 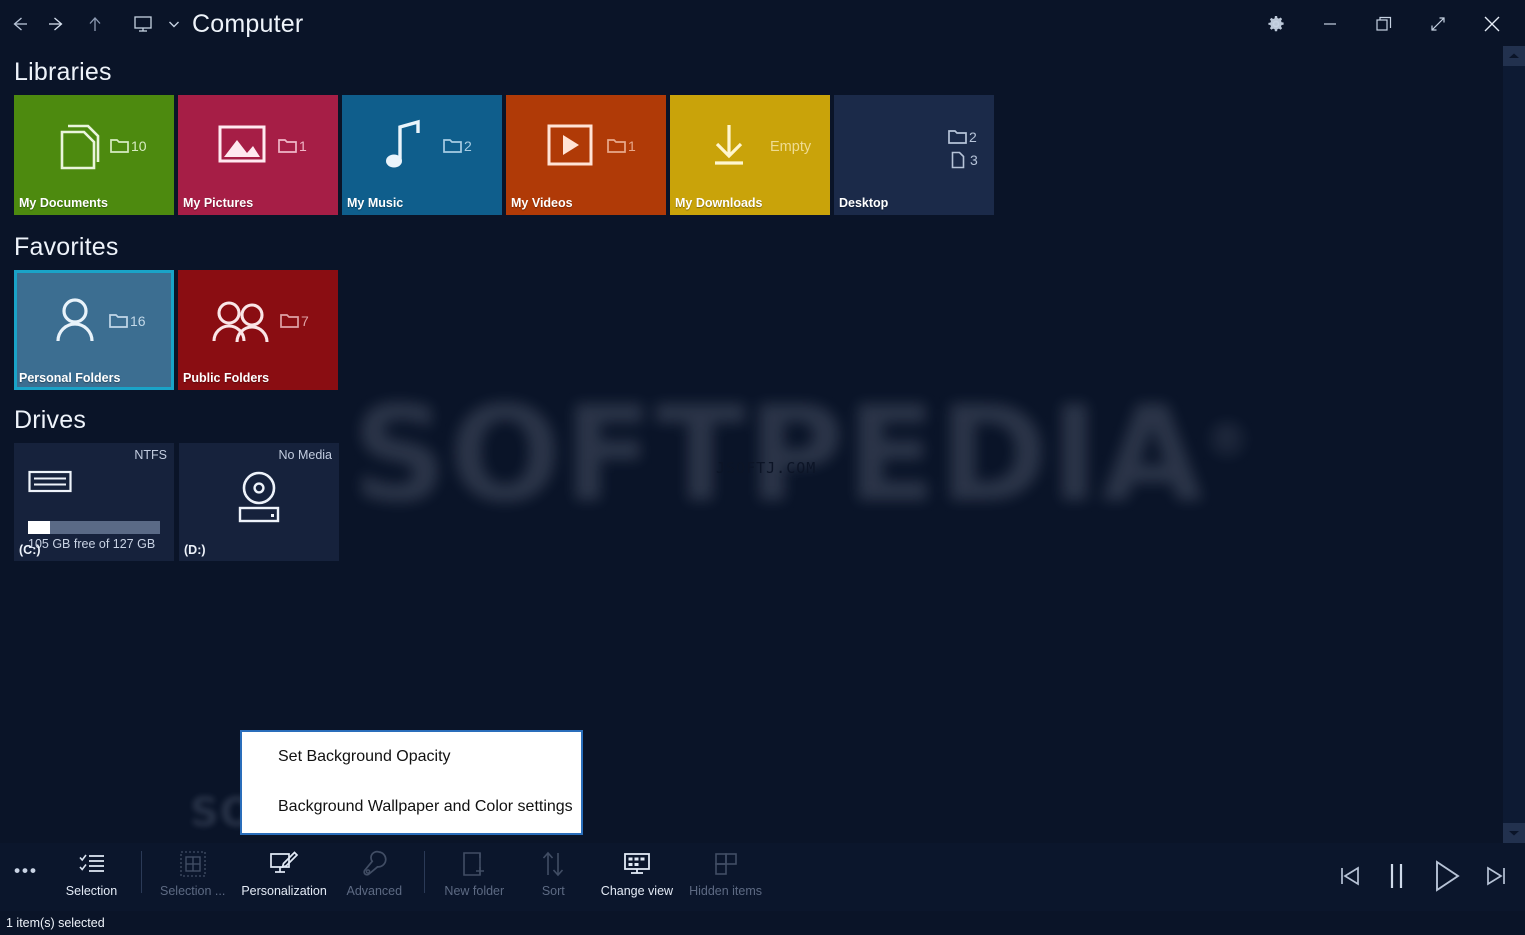 I want to click on restore-icon, so click(x=1384, y=23).